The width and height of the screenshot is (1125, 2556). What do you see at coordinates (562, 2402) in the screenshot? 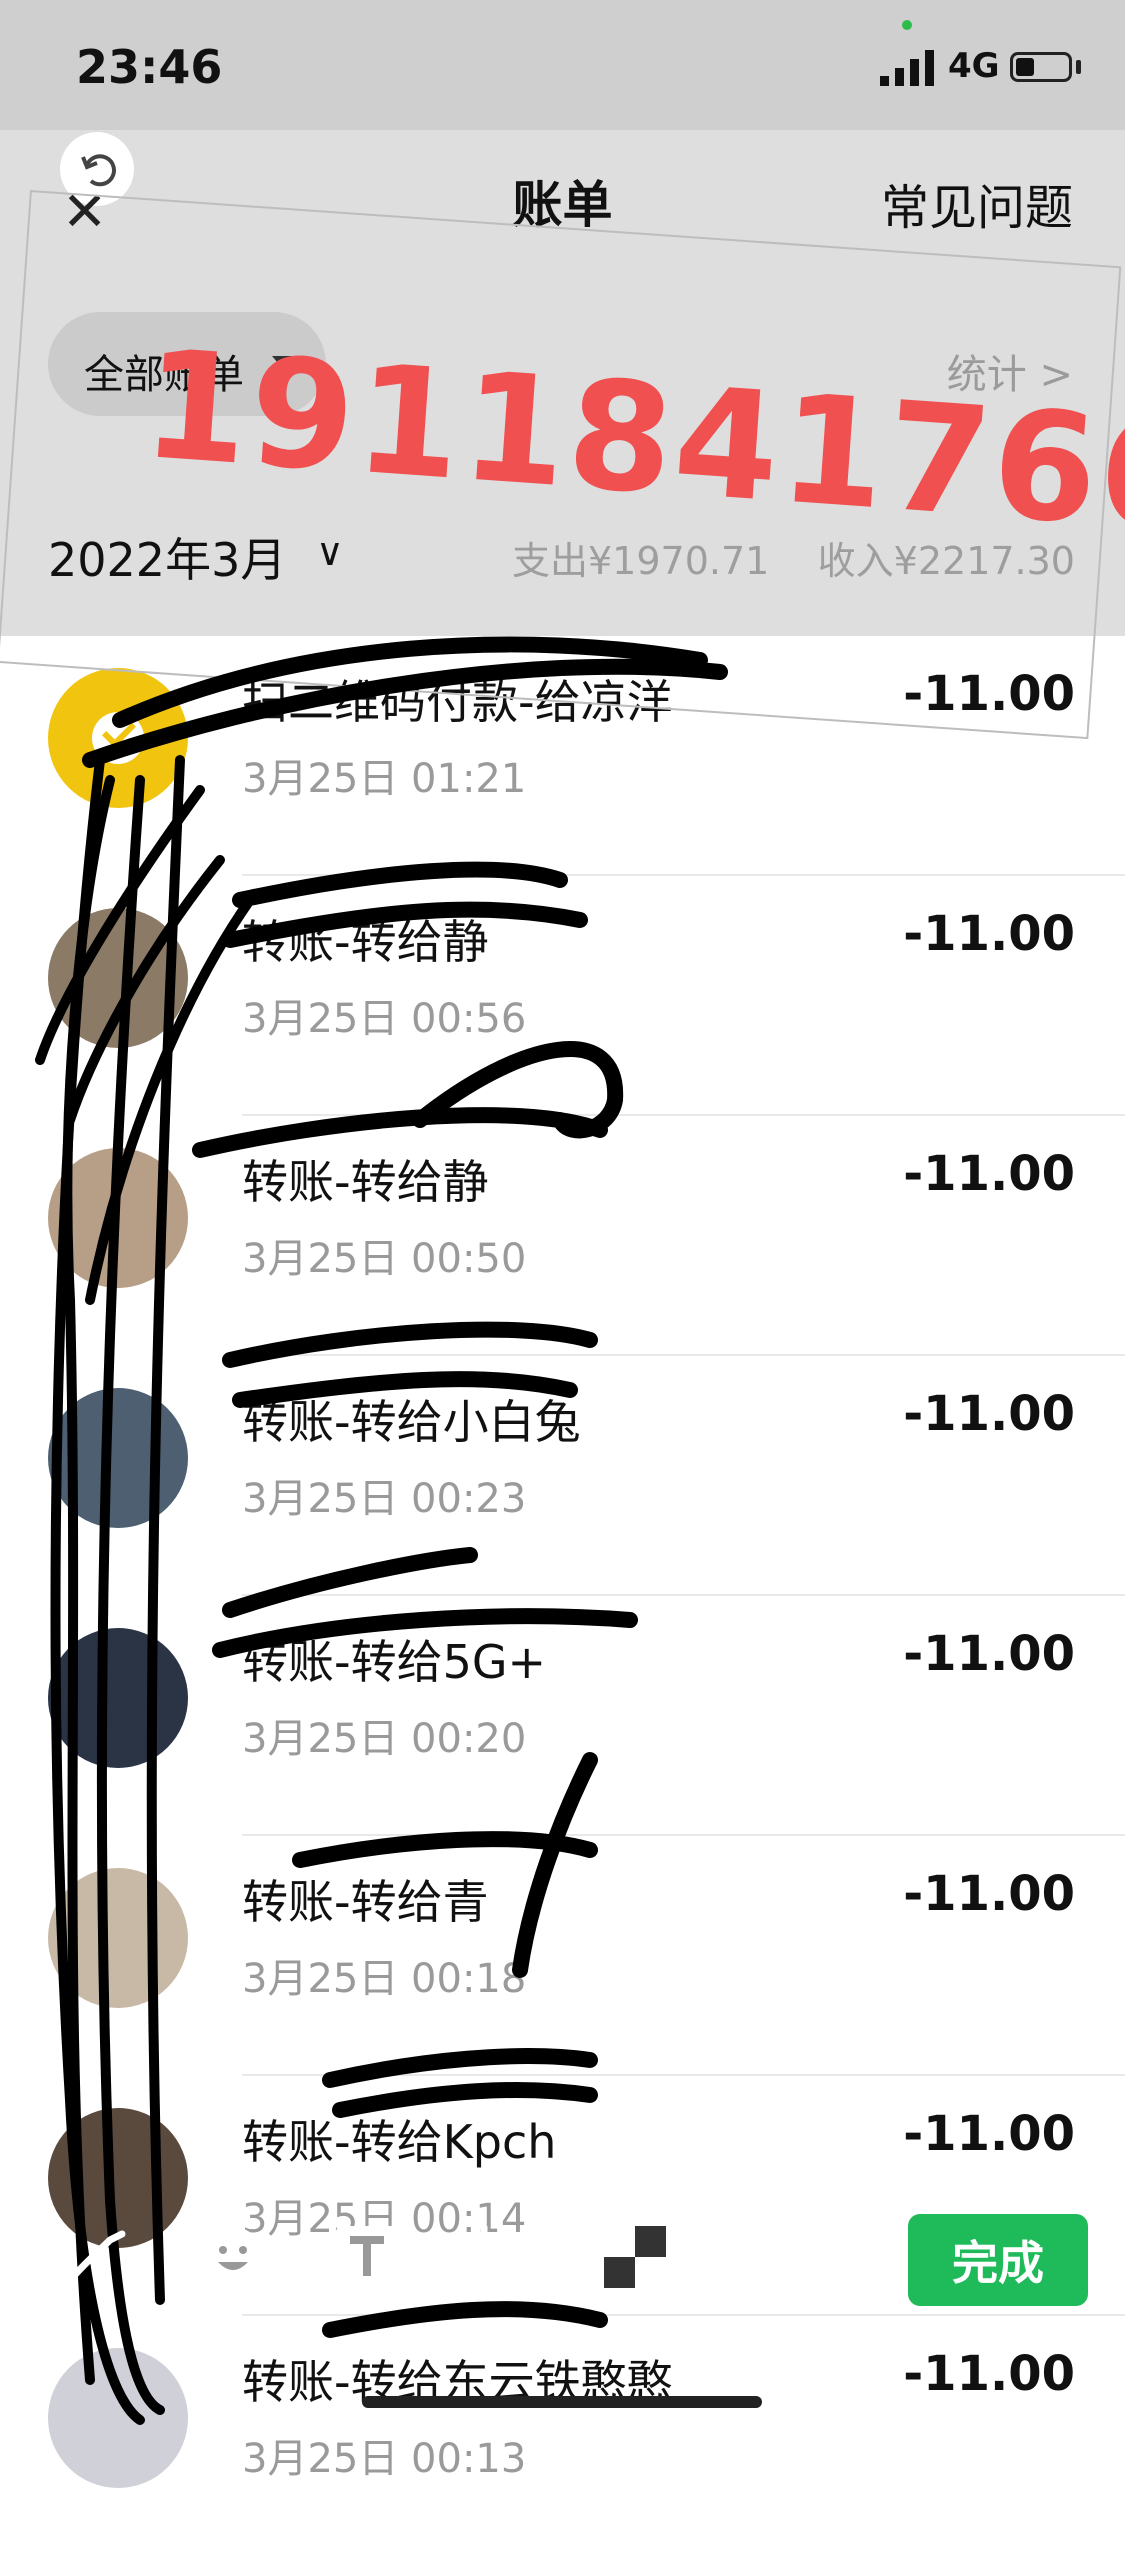
I see `home-indicator` at bounding box center [562, 2402].